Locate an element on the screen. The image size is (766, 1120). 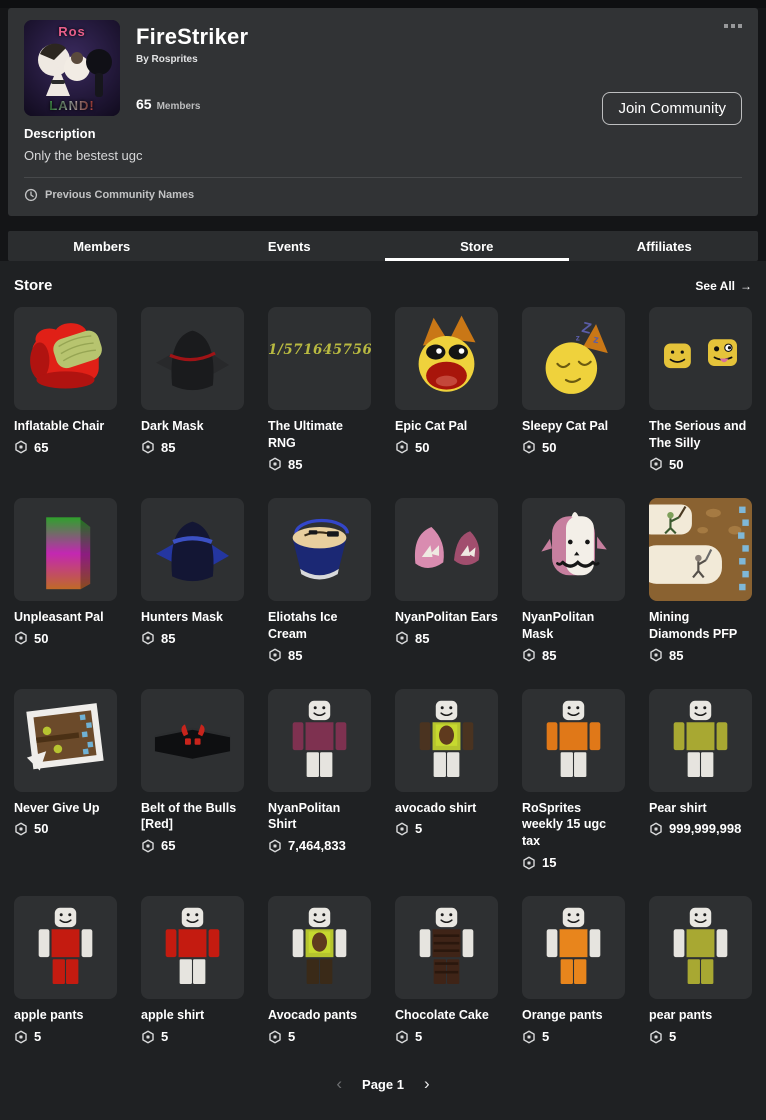
store-item: Never Give Up 50 is located at coordinates (65, 779).